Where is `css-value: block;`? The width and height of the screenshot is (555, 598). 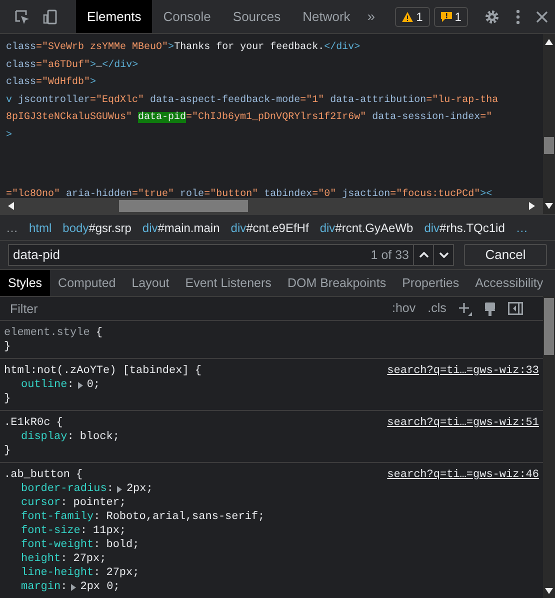
css-value: block; is located at coordinates (100, 437).